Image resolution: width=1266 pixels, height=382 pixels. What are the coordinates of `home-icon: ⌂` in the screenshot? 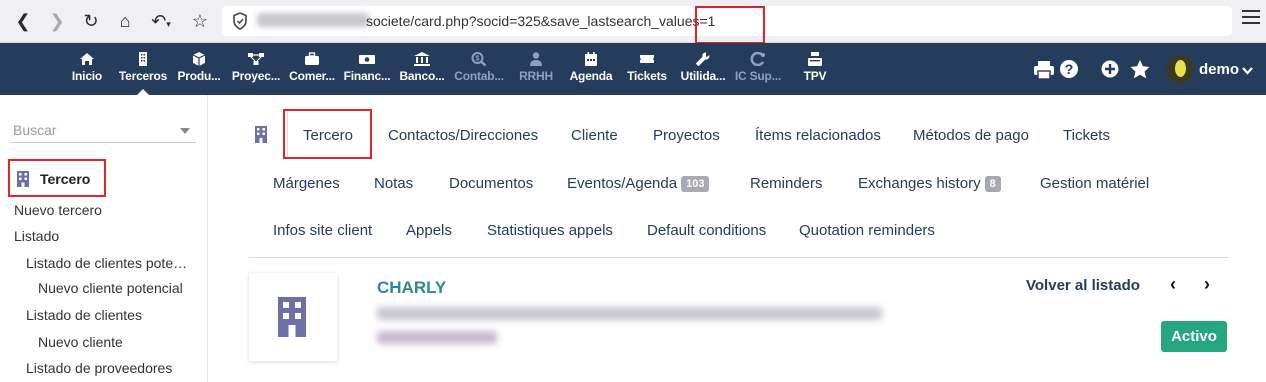 It's located at (125, 21).